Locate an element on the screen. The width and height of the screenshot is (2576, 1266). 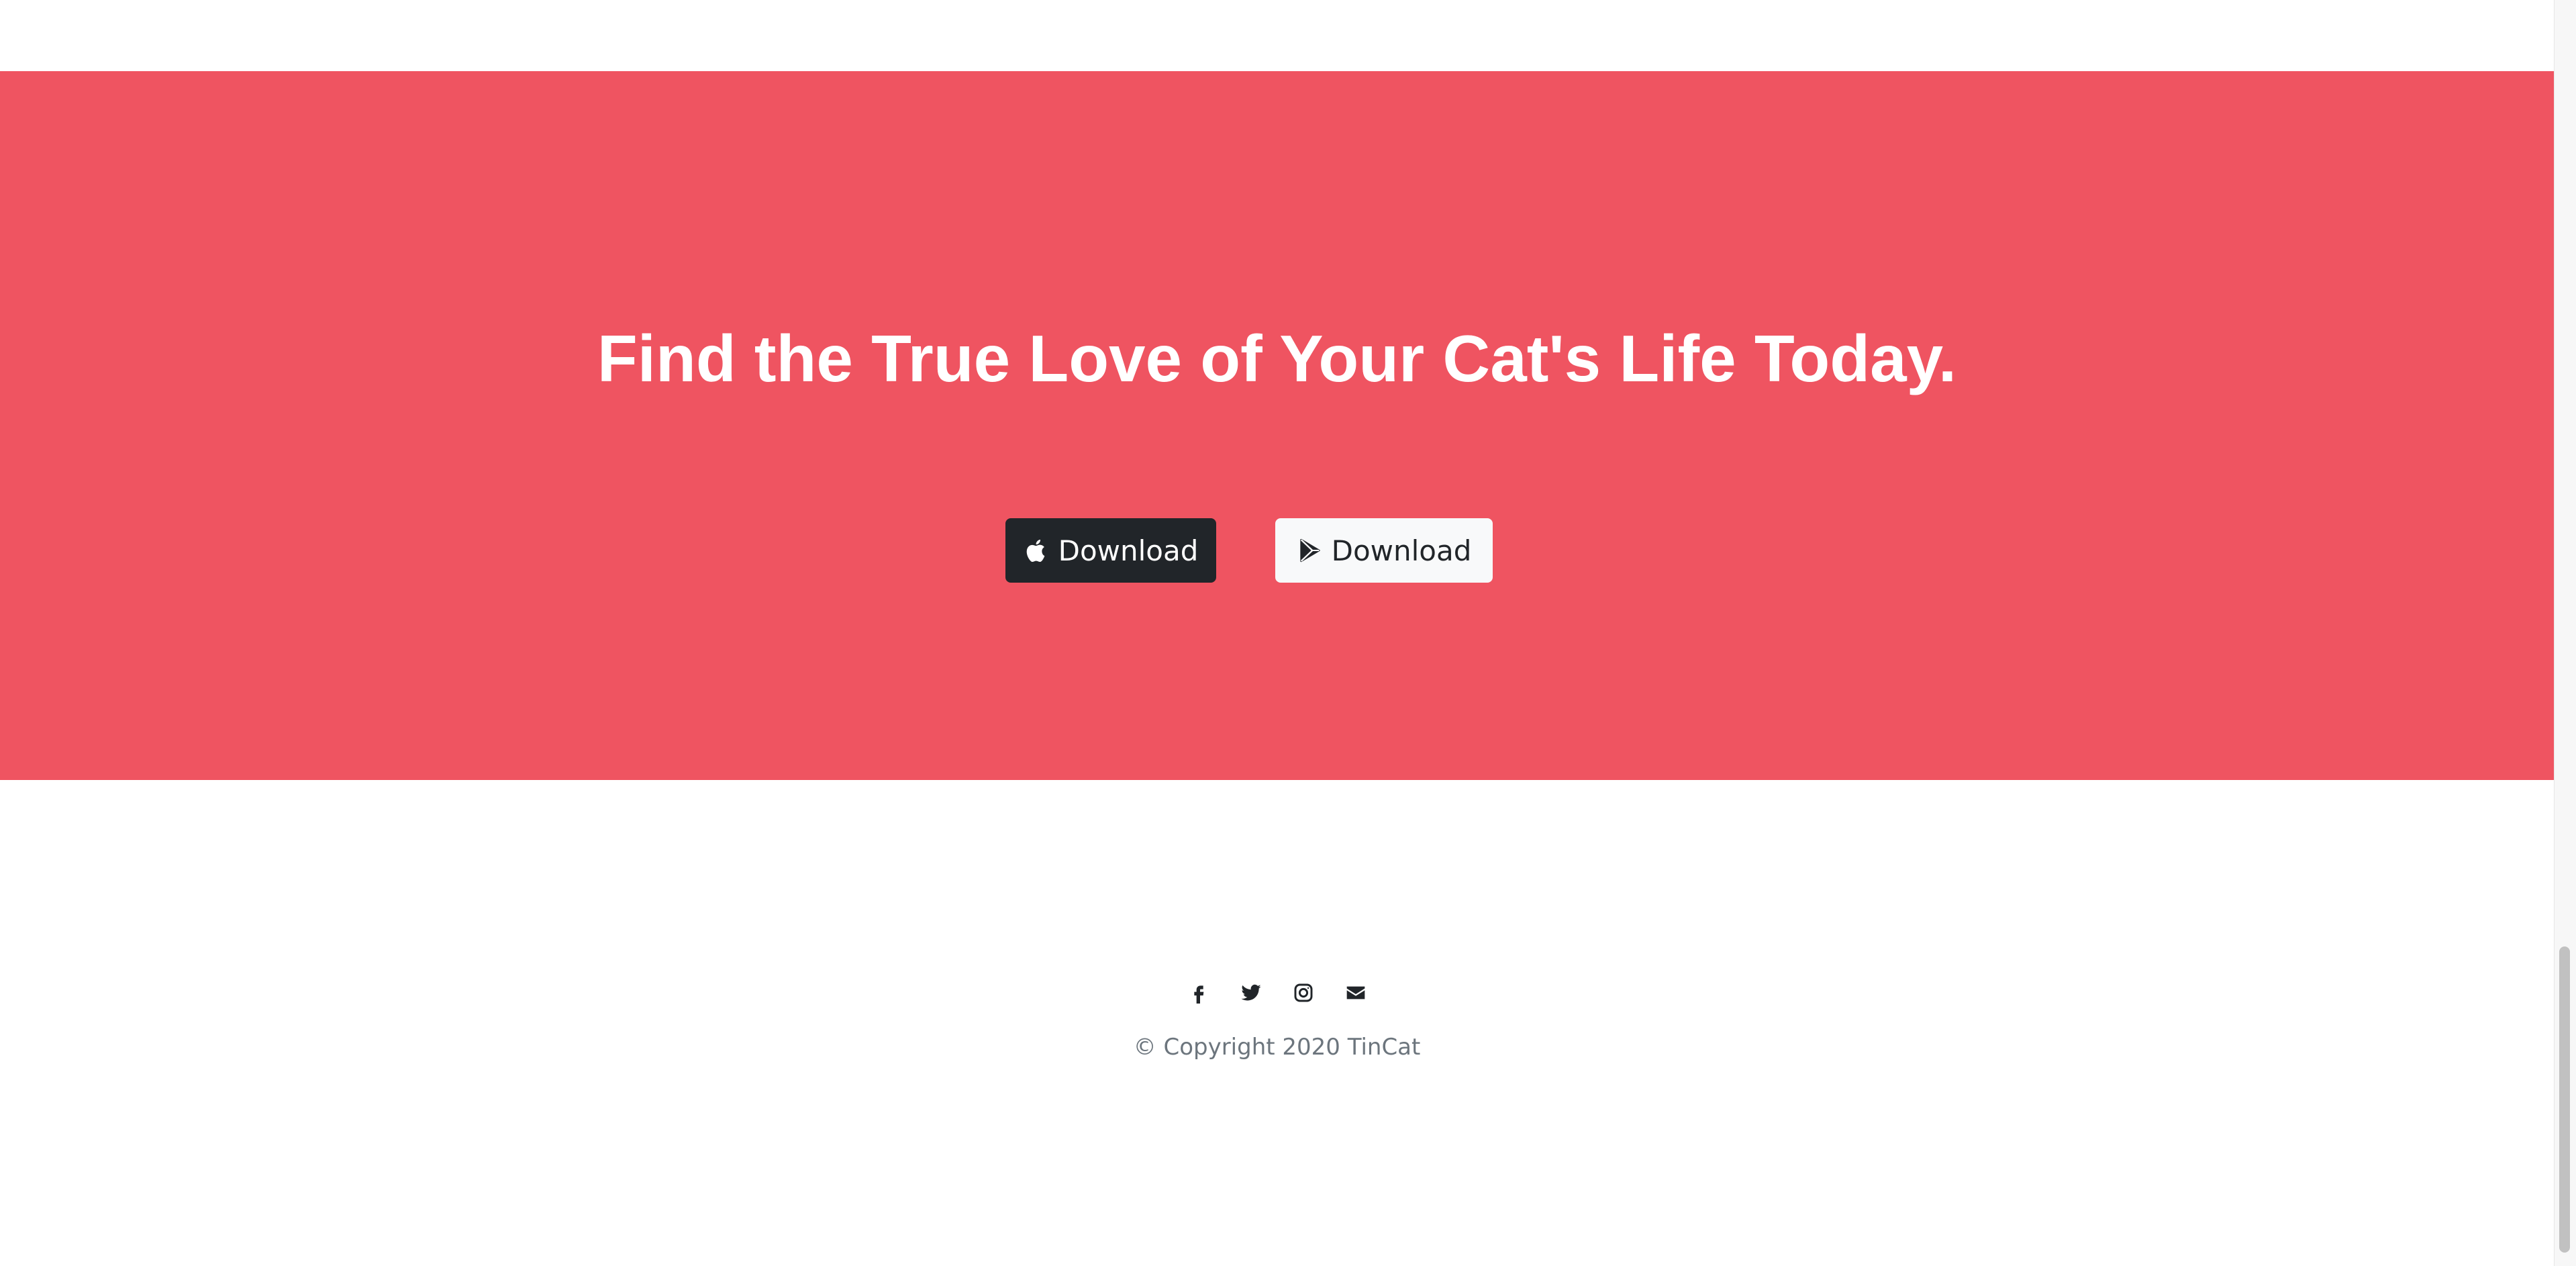
google-play-download-label: Download is located at coordinates (1401, 550).